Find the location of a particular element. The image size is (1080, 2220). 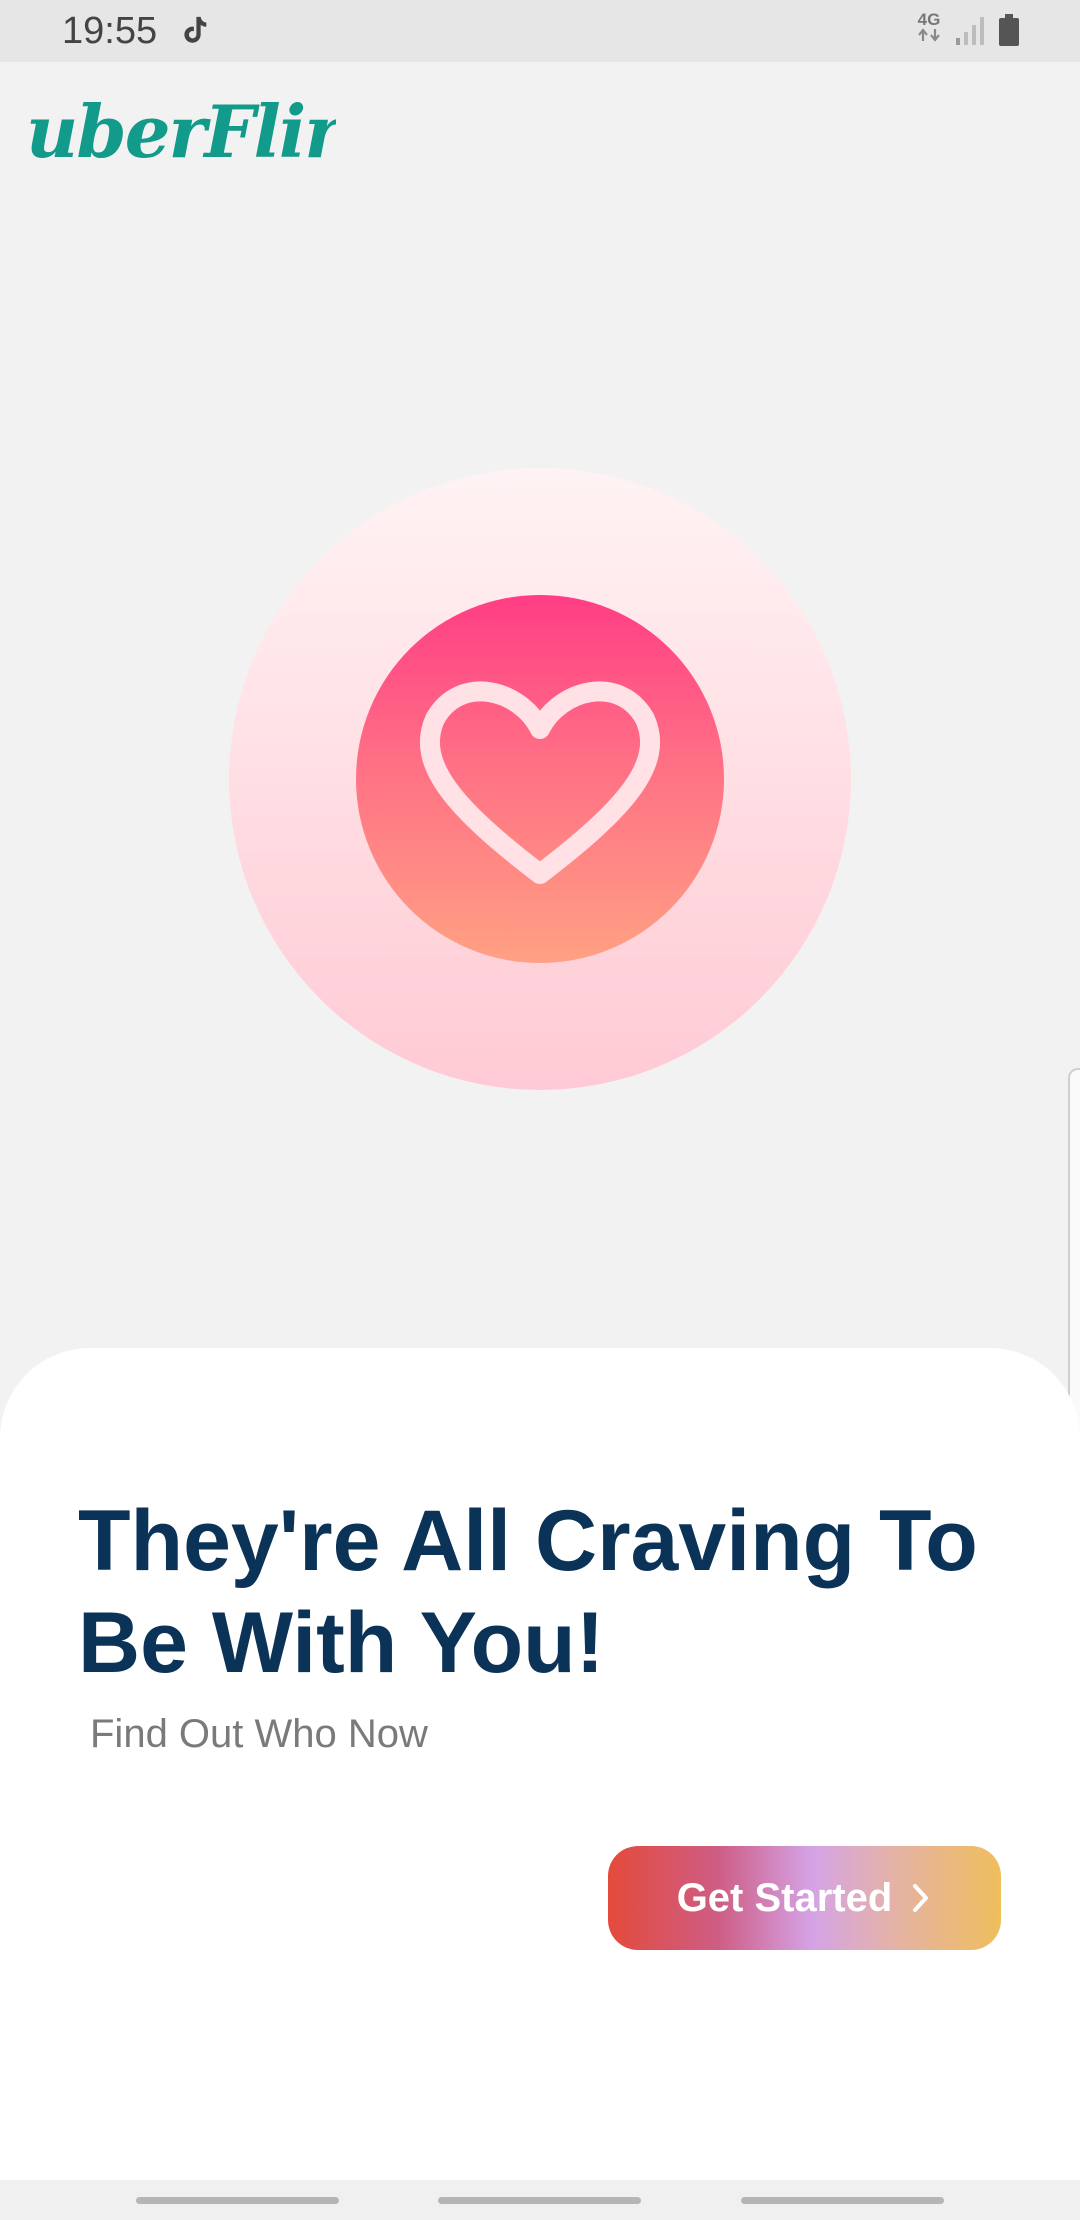

logo-text: uberFlirt. is located at coordinates (181, 131).